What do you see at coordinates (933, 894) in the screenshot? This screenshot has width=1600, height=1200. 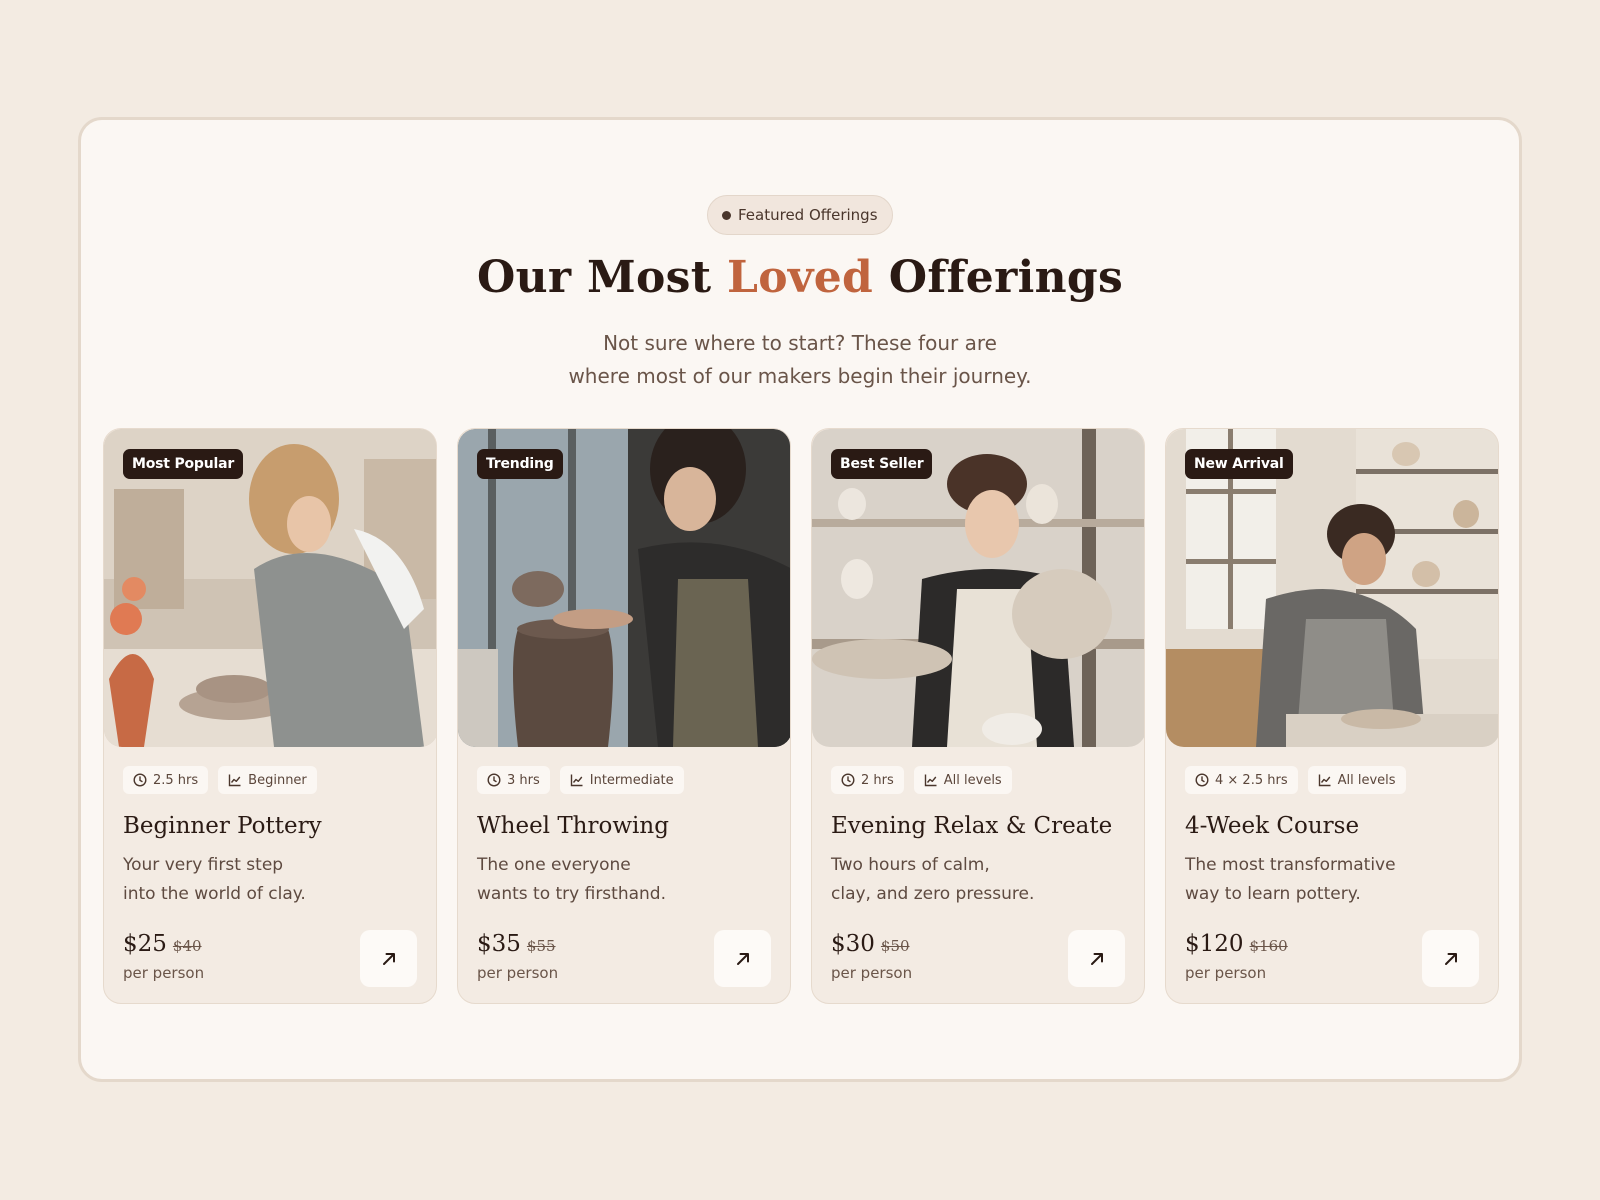 I see `description-line-2: clay, and zero pressure.` at bounding box center [933, 894].